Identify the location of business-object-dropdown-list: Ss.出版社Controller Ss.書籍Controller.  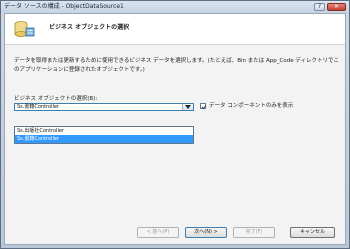
(104, 135).